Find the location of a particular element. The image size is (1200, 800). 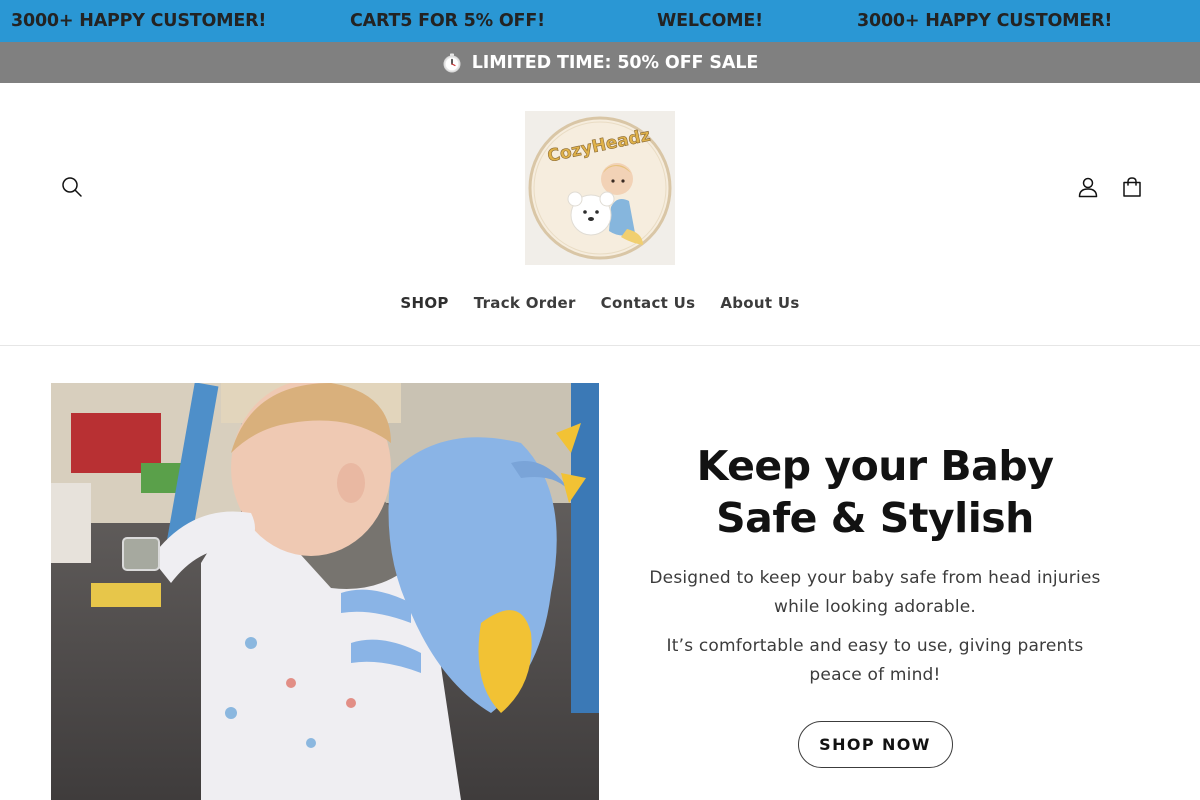

search-icon is located at coordinates (72, 187).